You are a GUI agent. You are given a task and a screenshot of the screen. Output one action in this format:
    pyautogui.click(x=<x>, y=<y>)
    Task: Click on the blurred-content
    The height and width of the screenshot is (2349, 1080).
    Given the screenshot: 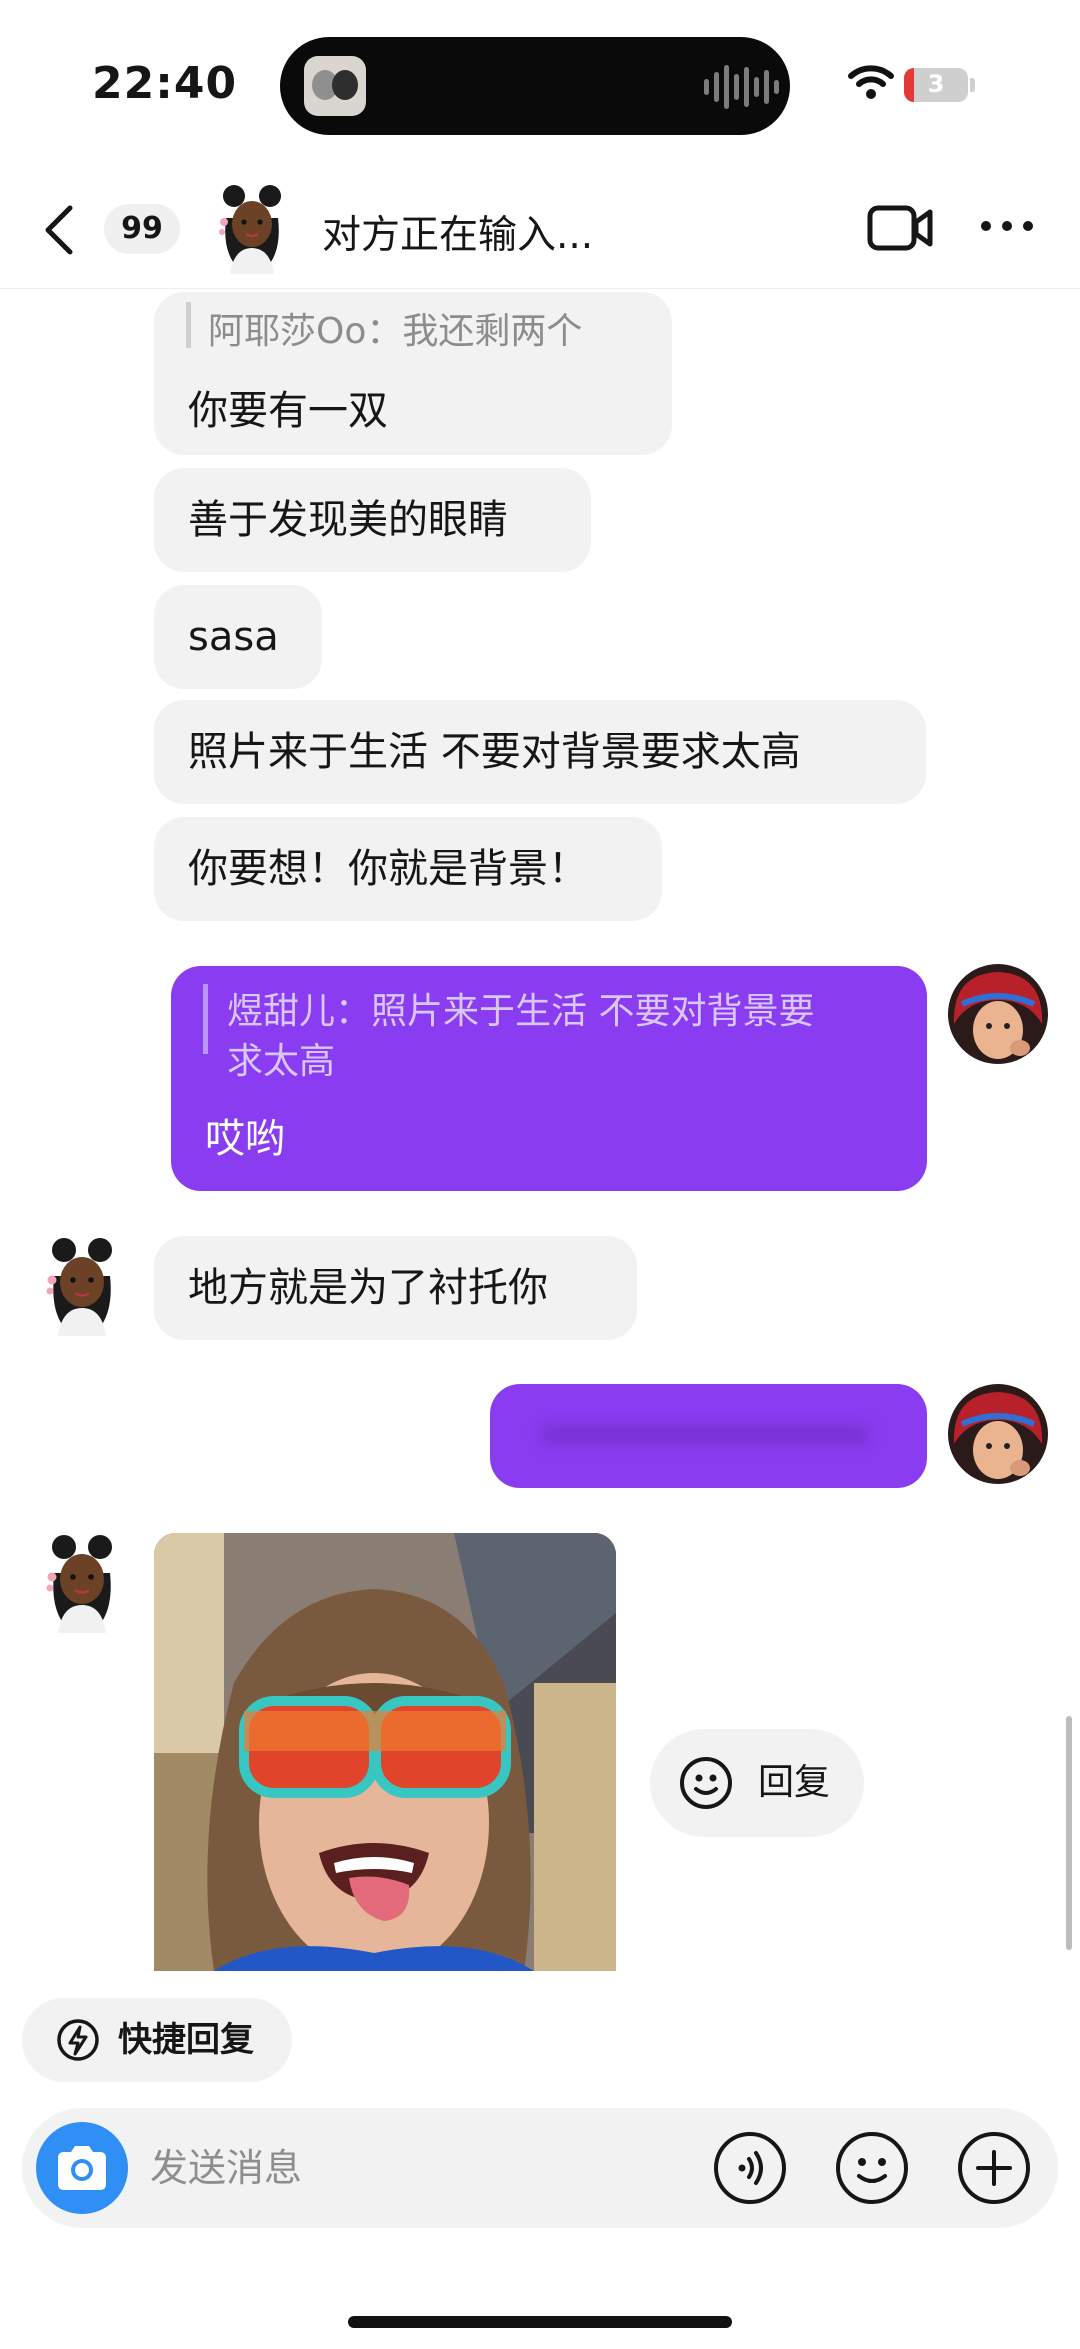 What is the action you would take?
    pyautogui.click(x=705, y=1435)
    